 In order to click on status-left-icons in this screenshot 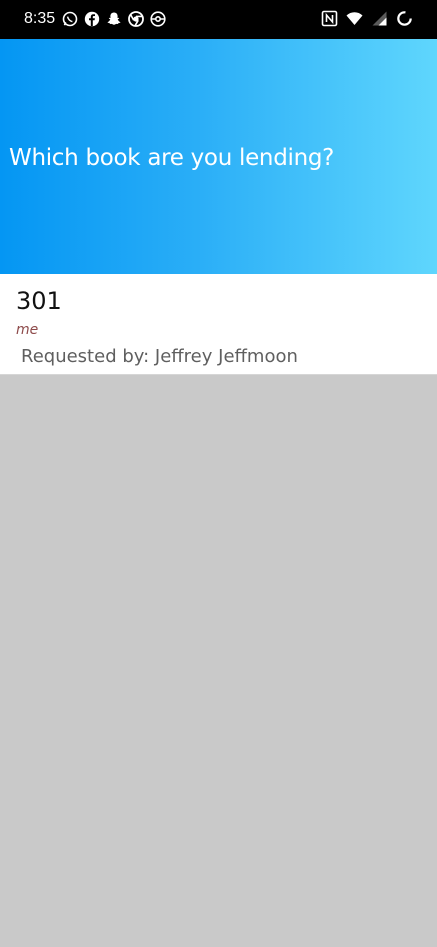, I will do `click(114, 19)`.